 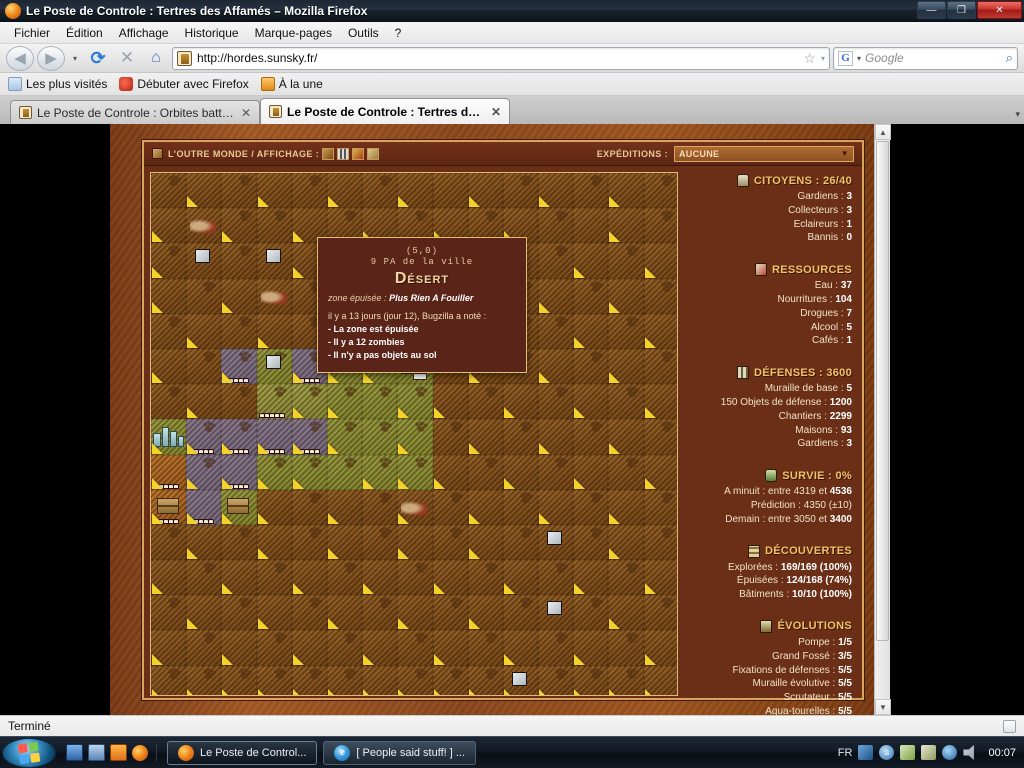 What do you see at coordinates (845, 58) in the screenshot?
I see `google-search-engine-icon: G` at bounding box center [845, 58].